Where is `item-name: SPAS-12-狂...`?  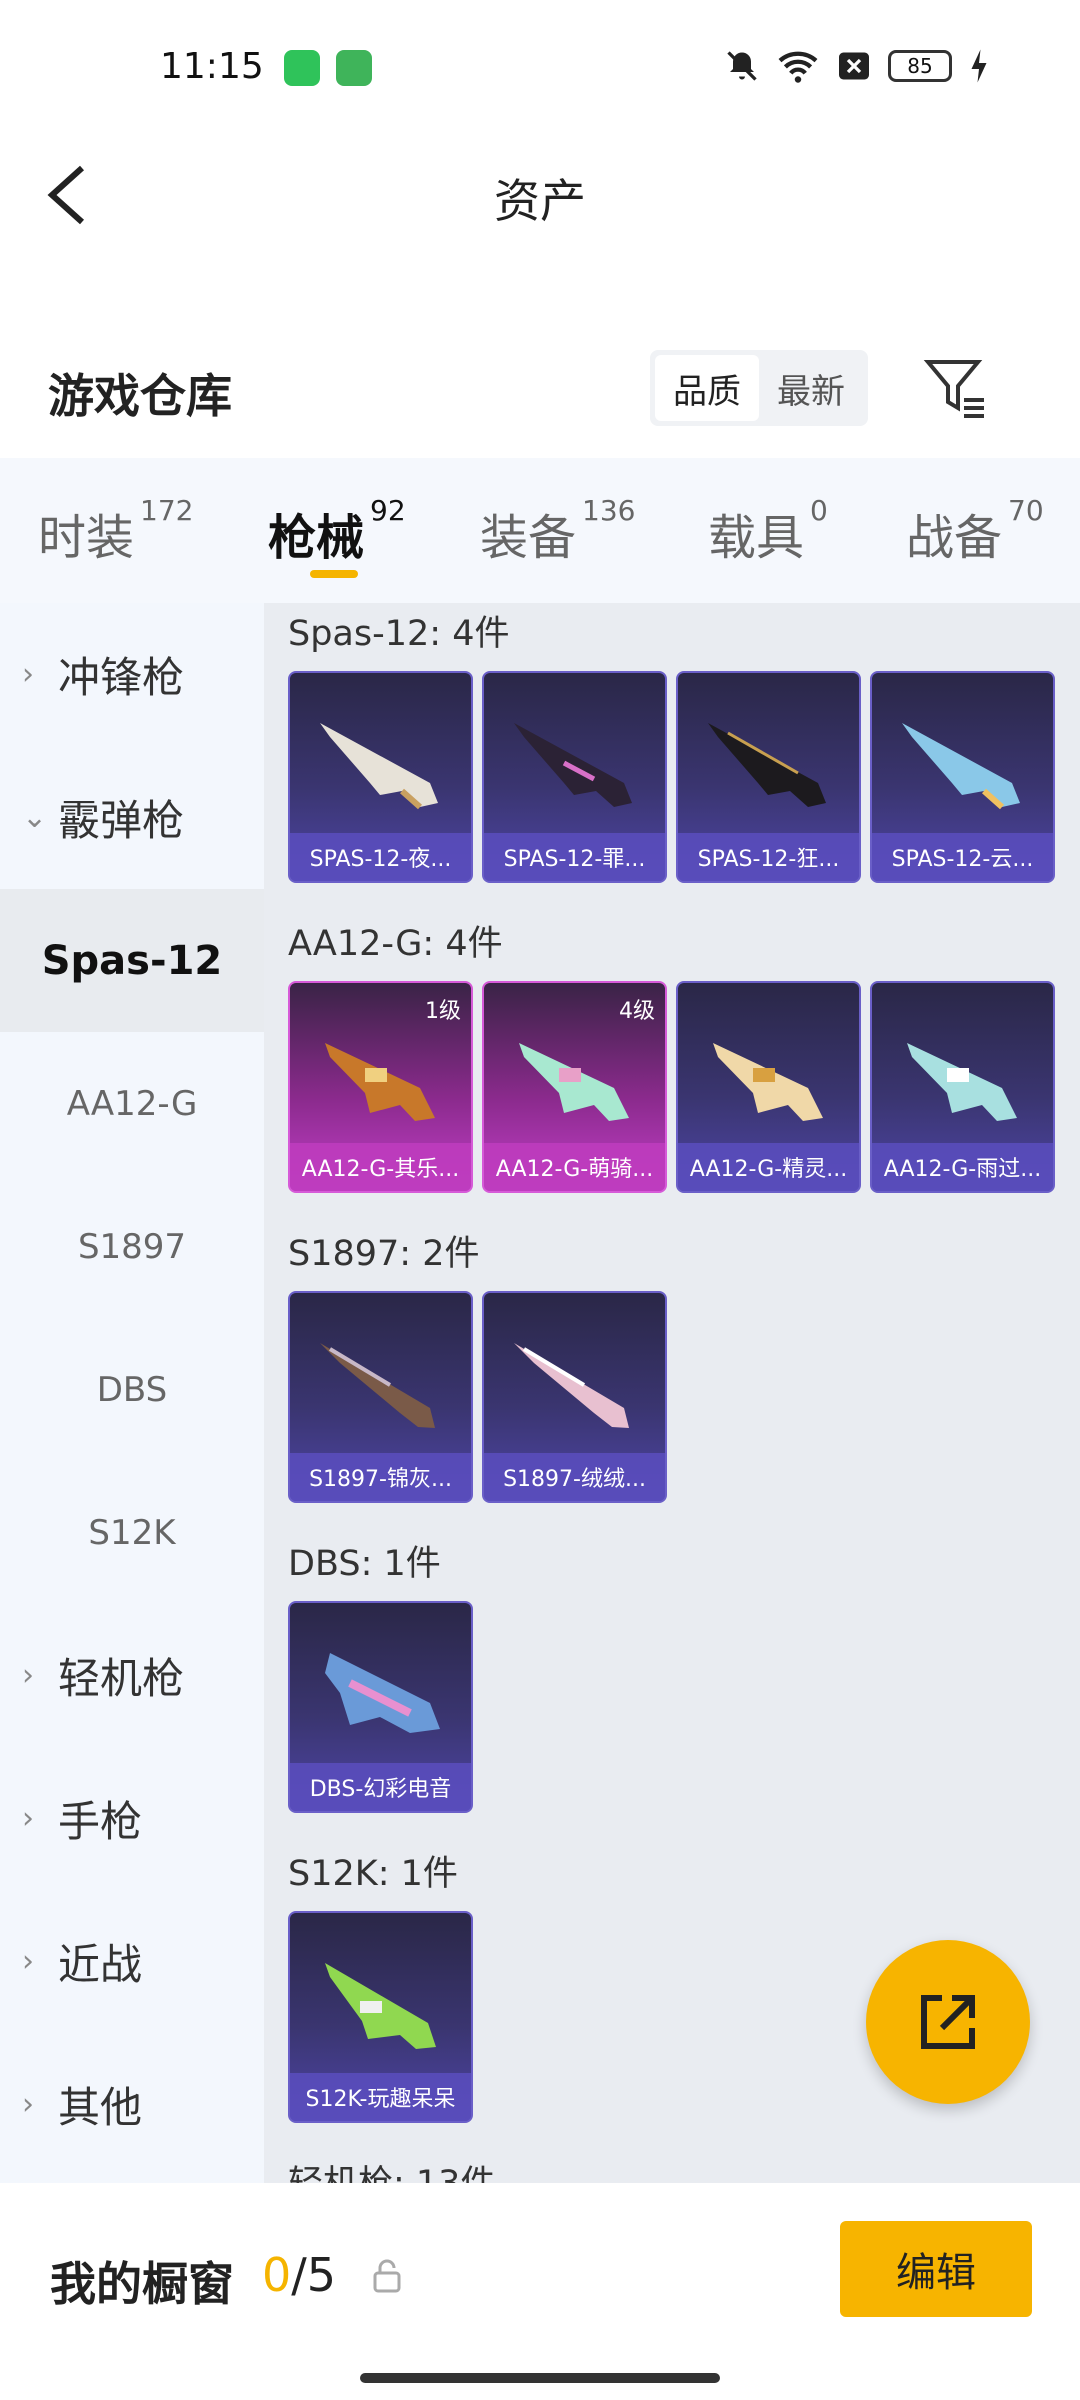
item-name: SPAS-12-狂... is located at coordinates (768, 857).